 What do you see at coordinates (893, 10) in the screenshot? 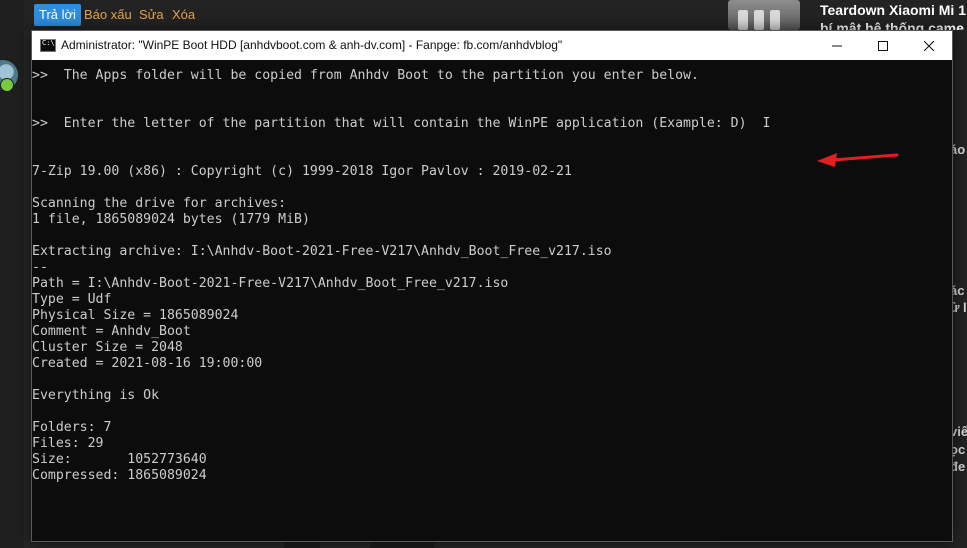
I see `article-title: Teardown Xiaomi Mi 1` at bounding box center [893, 10].